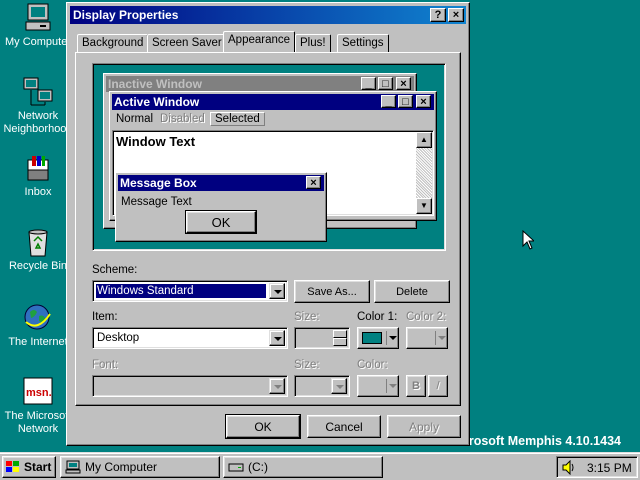 The image size is (640, 480). What do you see at coordinates (273, 102) in the screenshot?
I see `preview-active-titlebar: Active Window _ □ ×` at bounding box center [273, 102].